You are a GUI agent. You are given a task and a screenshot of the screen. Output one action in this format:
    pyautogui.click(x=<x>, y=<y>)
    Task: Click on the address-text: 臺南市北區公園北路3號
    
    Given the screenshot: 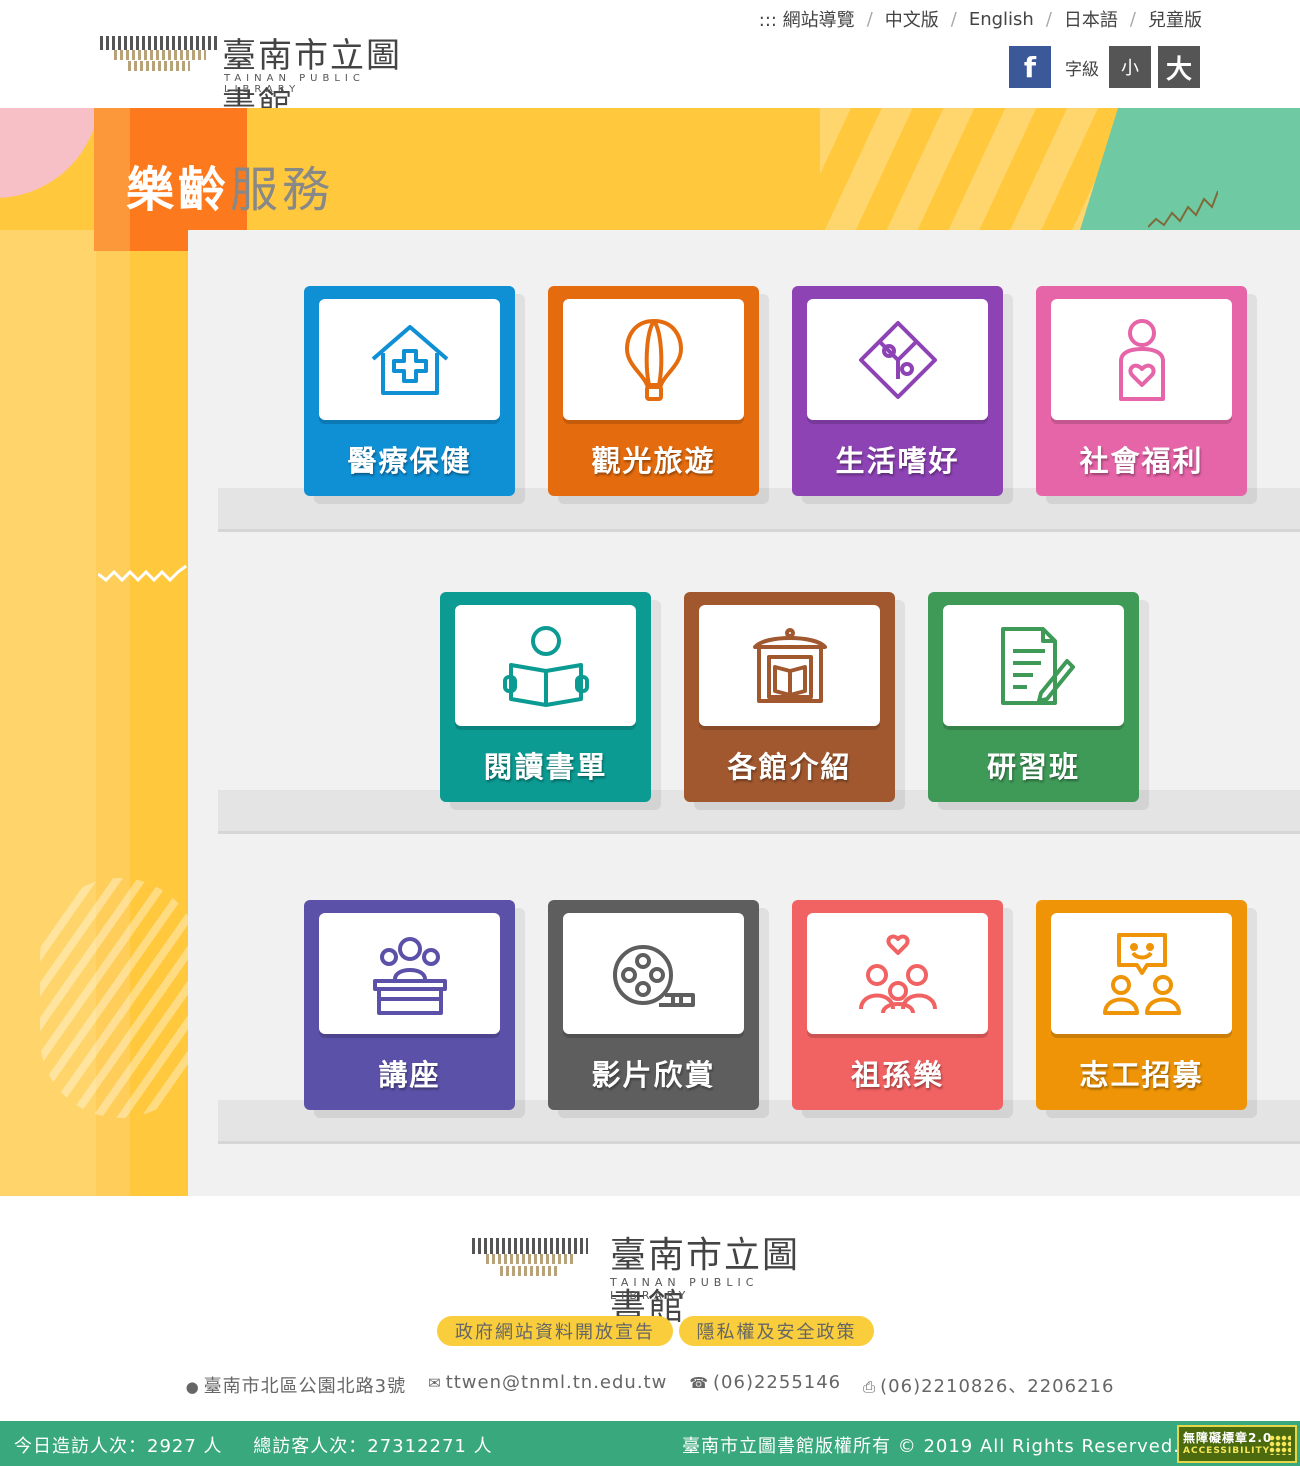 What is the action you would take?
    pyautogui.click(x=305, y=1386)
    